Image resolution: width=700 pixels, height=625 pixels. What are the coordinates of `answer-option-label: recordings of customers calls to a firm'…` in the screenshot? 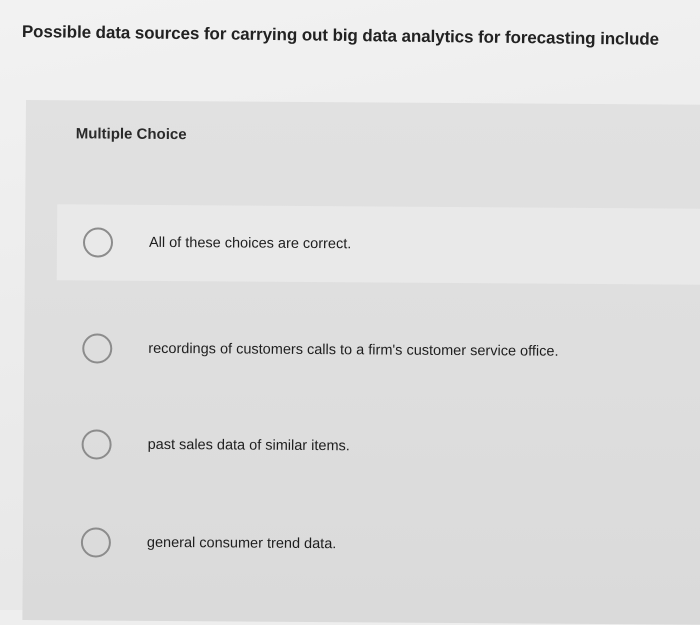 It's located at (353, 350).